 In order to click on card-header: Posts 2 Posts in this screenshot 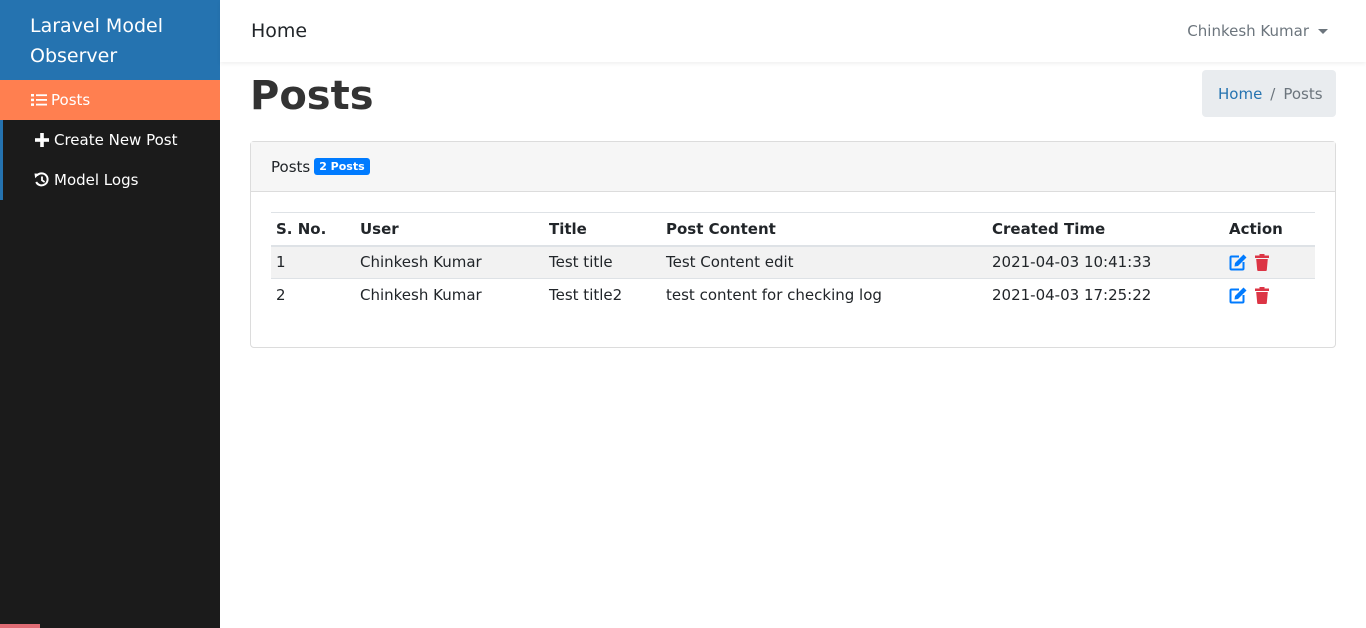, I will do `click(793, 167)`.